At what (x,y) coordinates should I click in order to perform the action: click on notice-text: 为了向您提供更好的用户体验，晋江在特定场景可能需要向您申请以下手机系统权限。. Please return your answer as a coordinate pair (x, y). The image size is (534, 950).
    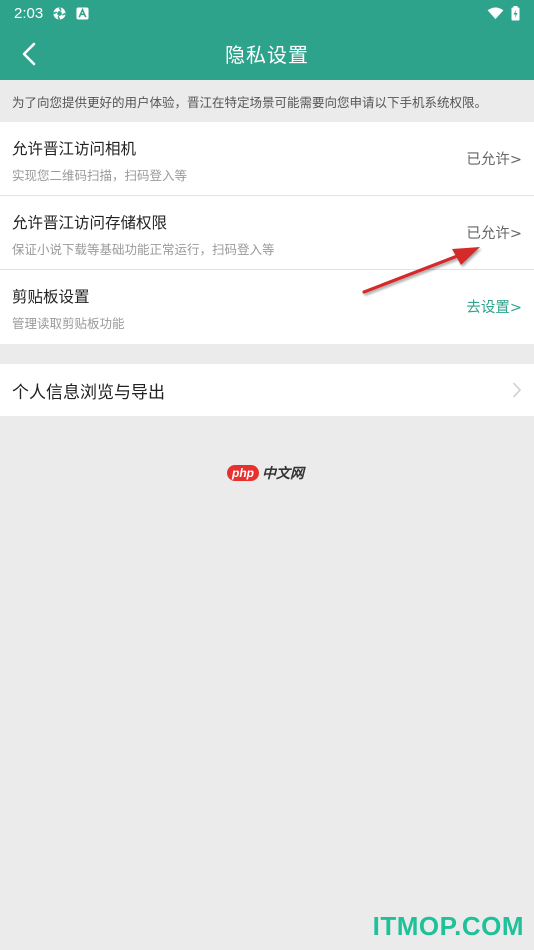
    Looking at the image, I should click on (267, 101).